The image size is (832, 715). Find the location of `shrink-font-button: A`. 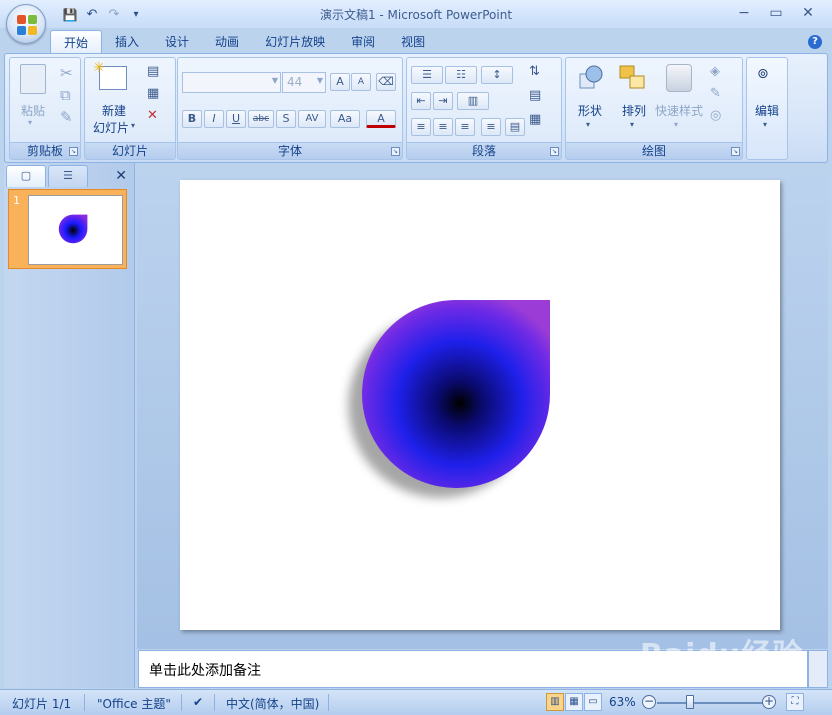

shrink-font-button: A is located at coordinates (361, 82).